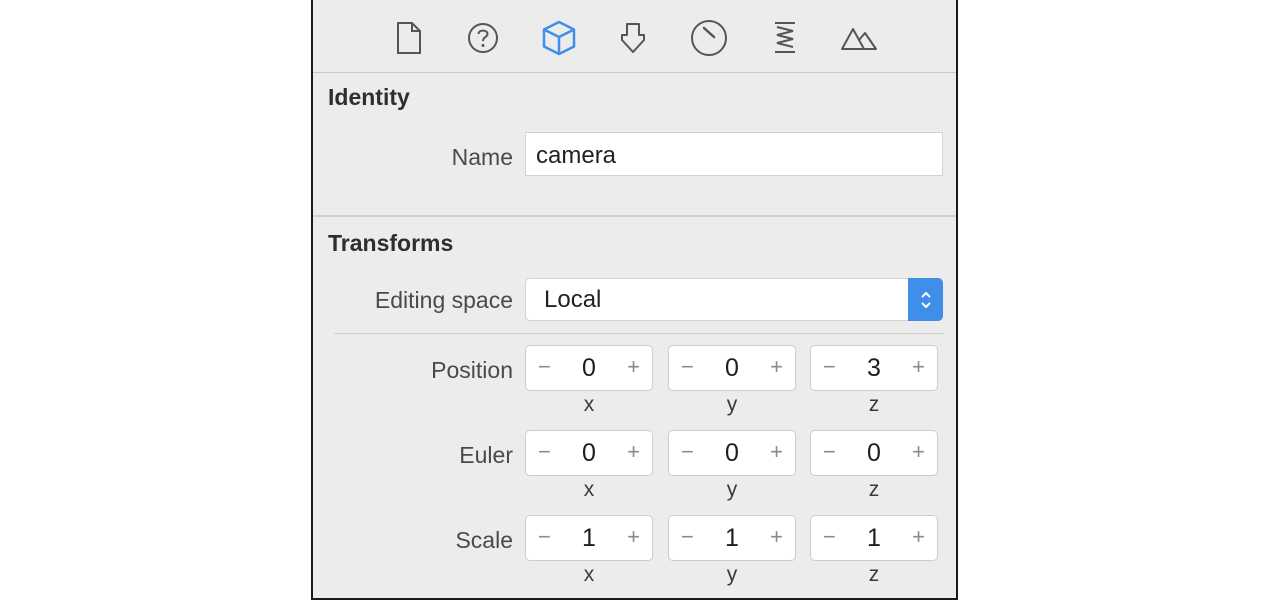  I want to click on tab-quick-help, so click(483, 38).